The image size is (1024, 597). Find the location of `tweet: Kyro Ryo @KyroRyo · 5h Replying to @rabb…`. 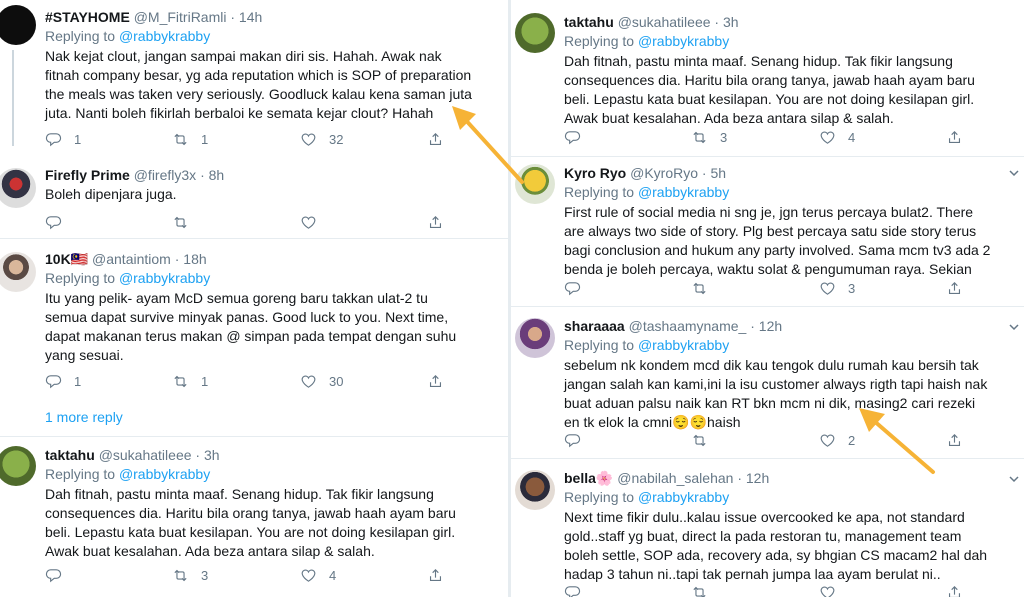

tweet: Kyro Ryo @KyroRyo · 5h Replying to @rabb… is located at coordinates (767, 232).